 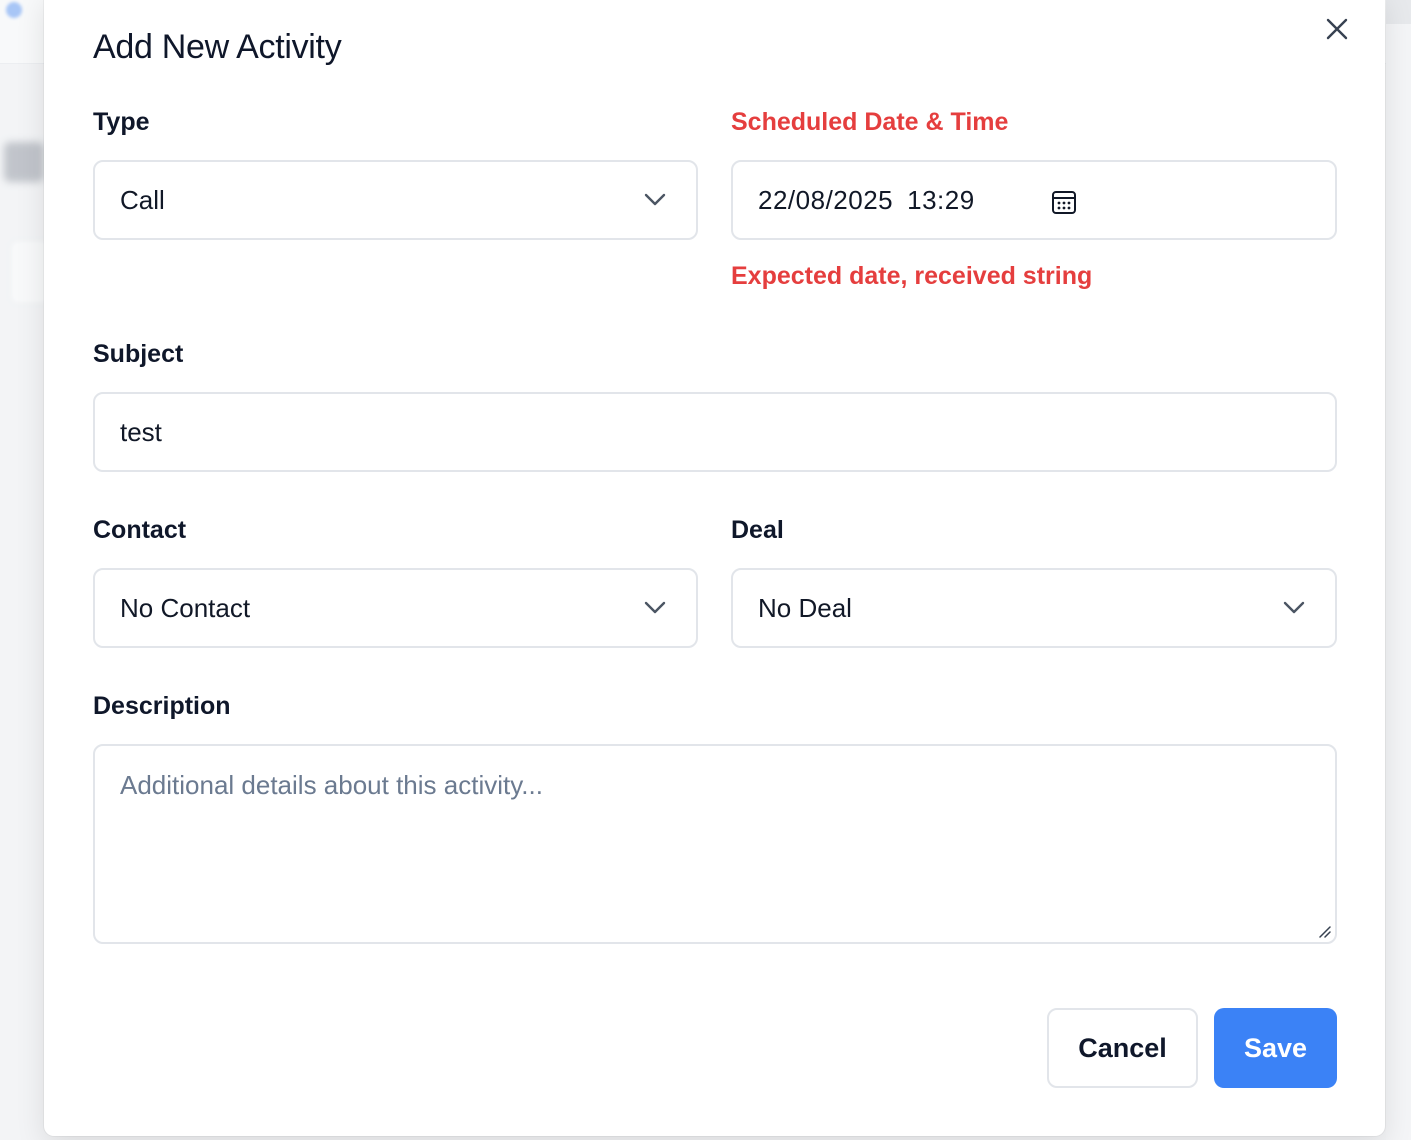 I want to click on scheduled-time-value: 13:29, so click(x=941, y=200).